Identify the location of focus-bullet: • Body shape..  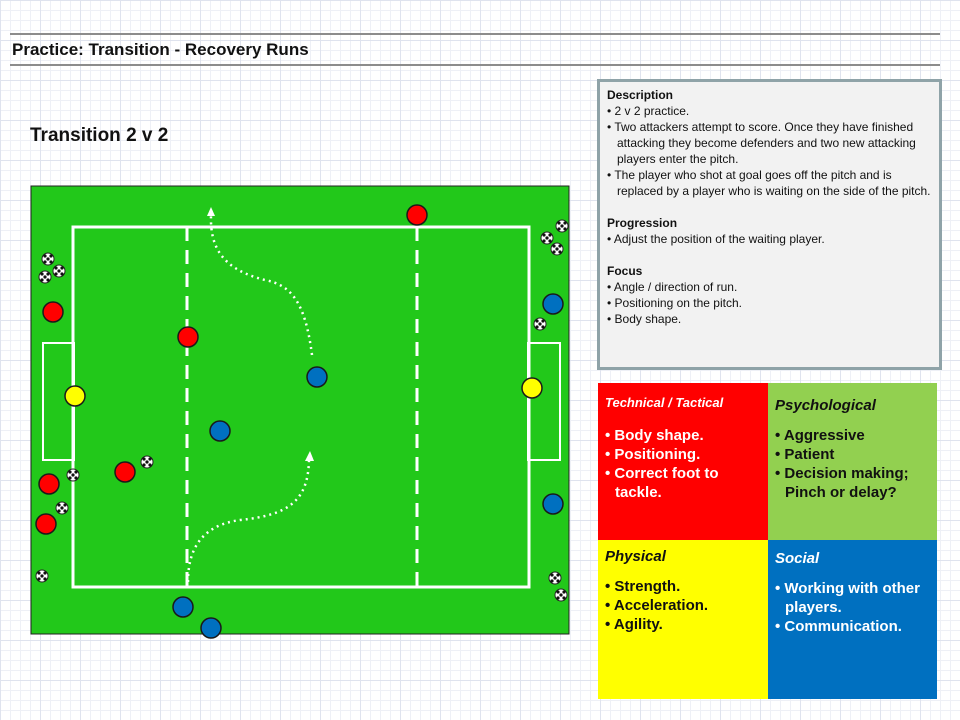
(644, 319).